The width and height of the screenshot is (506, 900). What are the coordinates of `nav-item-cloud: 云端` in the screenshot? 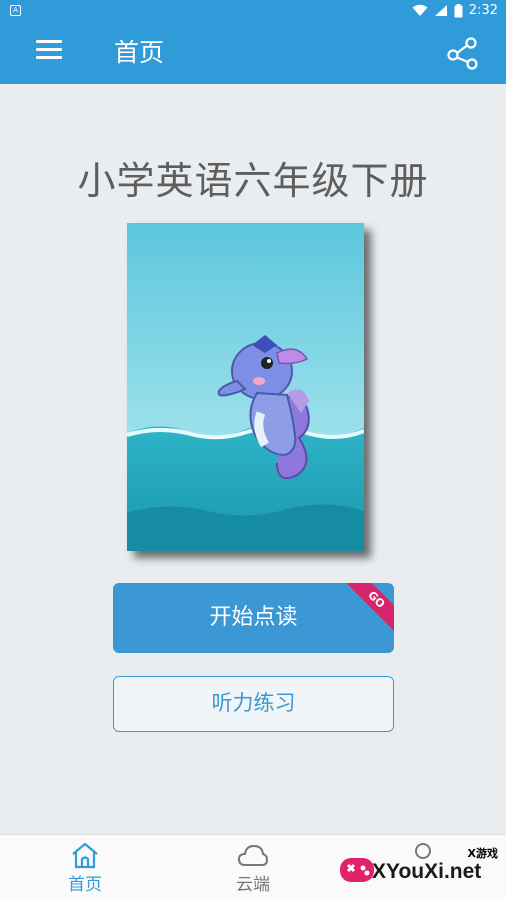 It's located at (253, 867).